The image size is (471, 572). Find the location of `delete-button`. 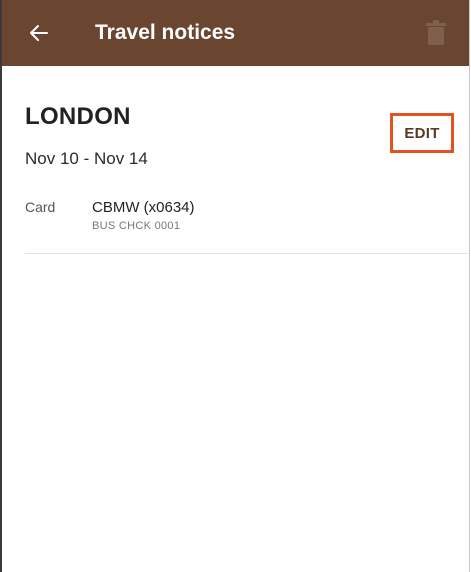

delete-button is located at coordinates (436, 33).